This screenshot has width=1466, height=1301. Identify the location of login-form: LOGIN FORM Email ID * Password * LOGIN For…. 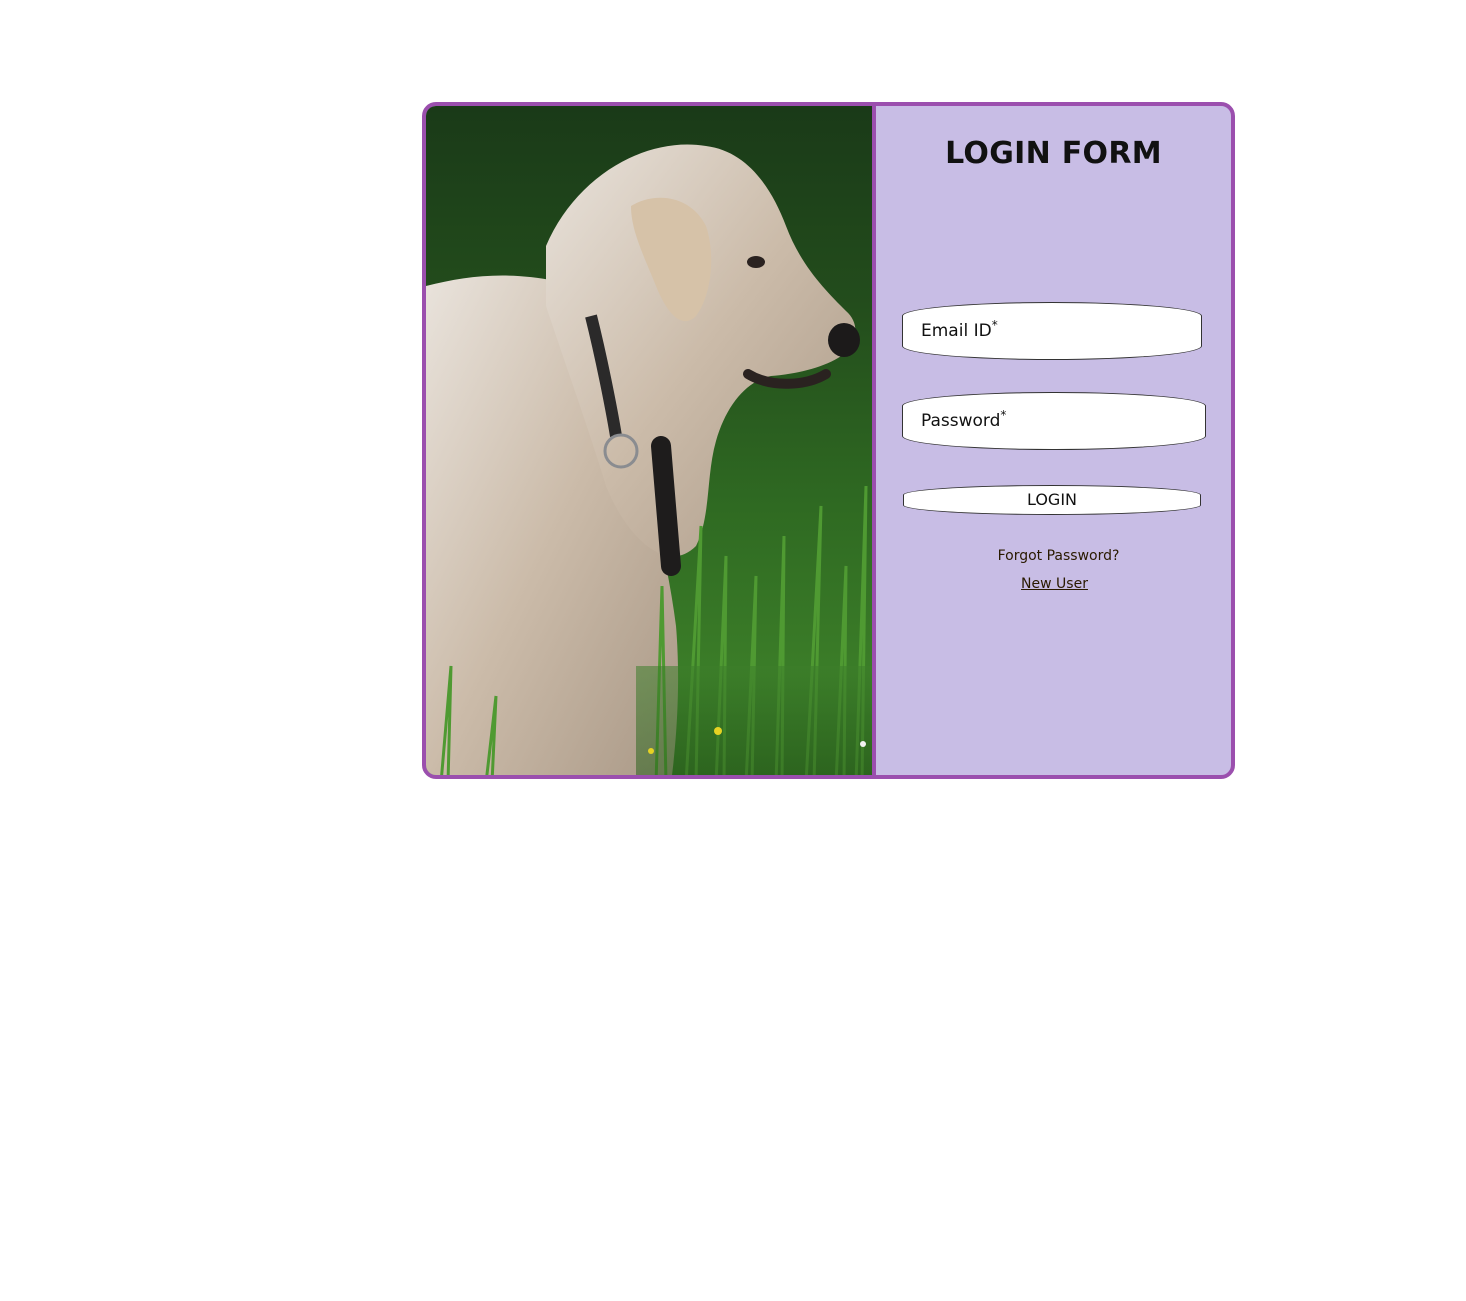
(1053, 440).